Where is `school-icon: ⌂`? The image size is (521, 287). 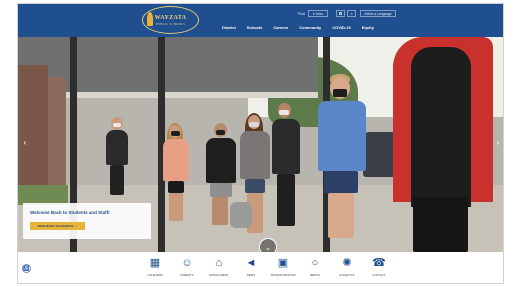 school-icon: ⌂ is located at coordinates (219, 262).